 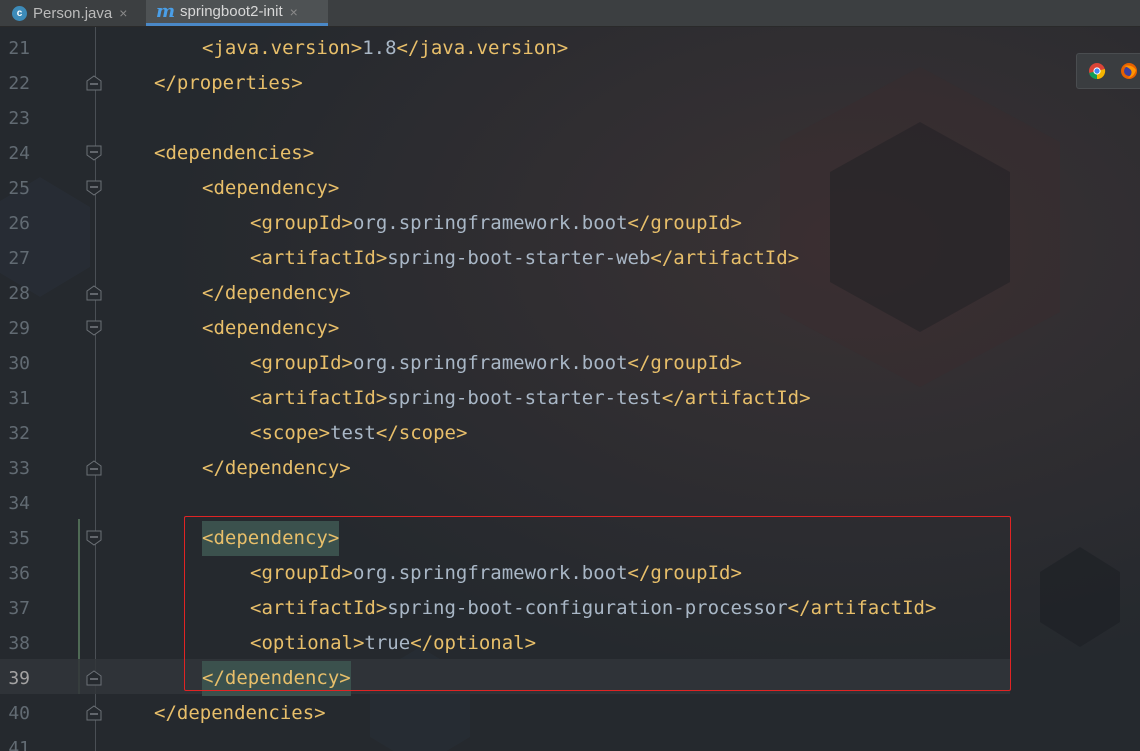 I want to click on line-number: 40, so click(x=19, y=713).